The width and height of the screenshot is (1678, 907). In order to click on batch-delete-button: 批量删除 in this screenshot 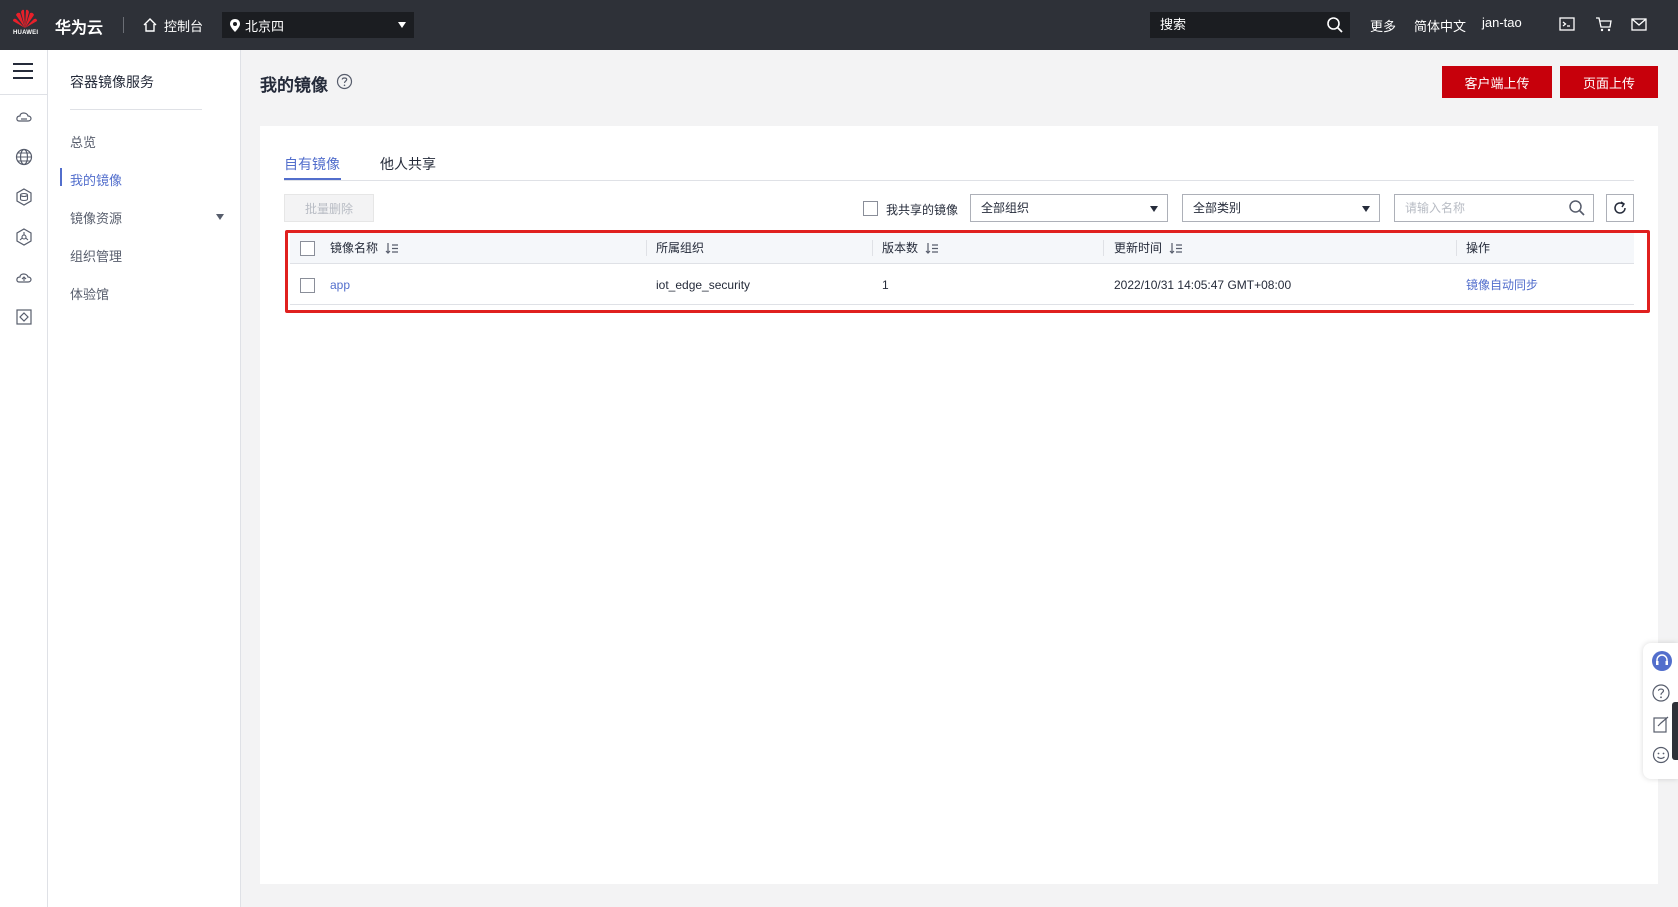, I will do `click(329, 208)`.